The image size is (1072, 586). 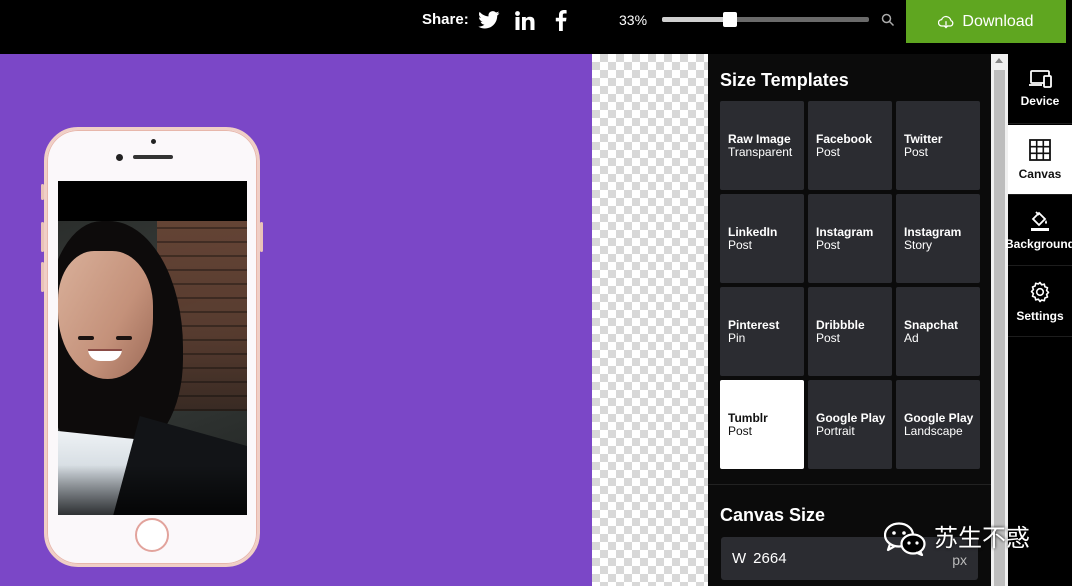 I want to click on nav-label: Device, so click(x=1040, y=101).